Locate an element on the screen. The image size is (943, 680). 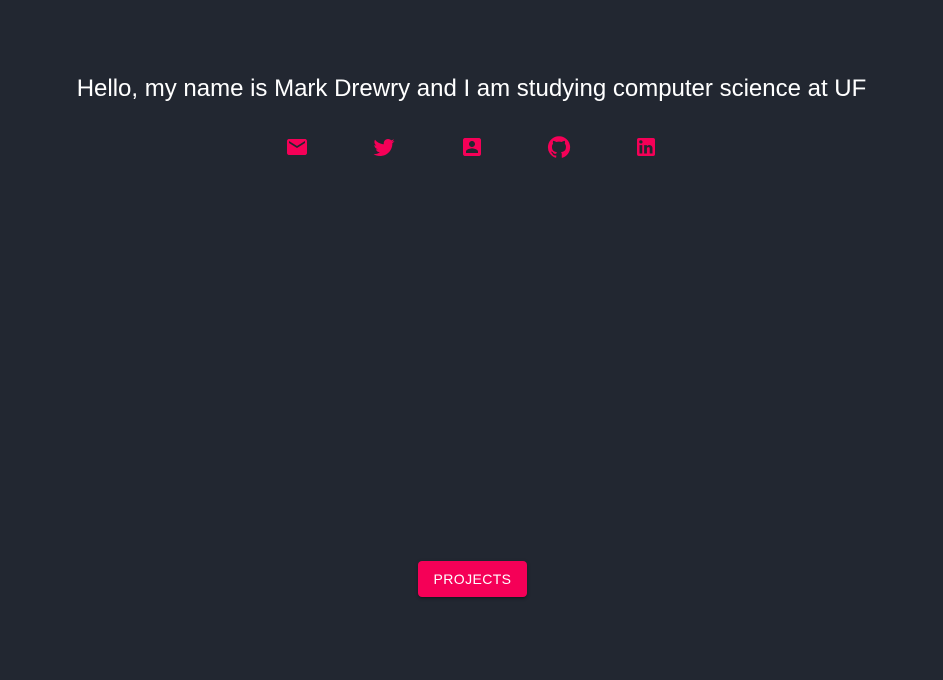
linkedin-icon is located at coordinates (646, 147).